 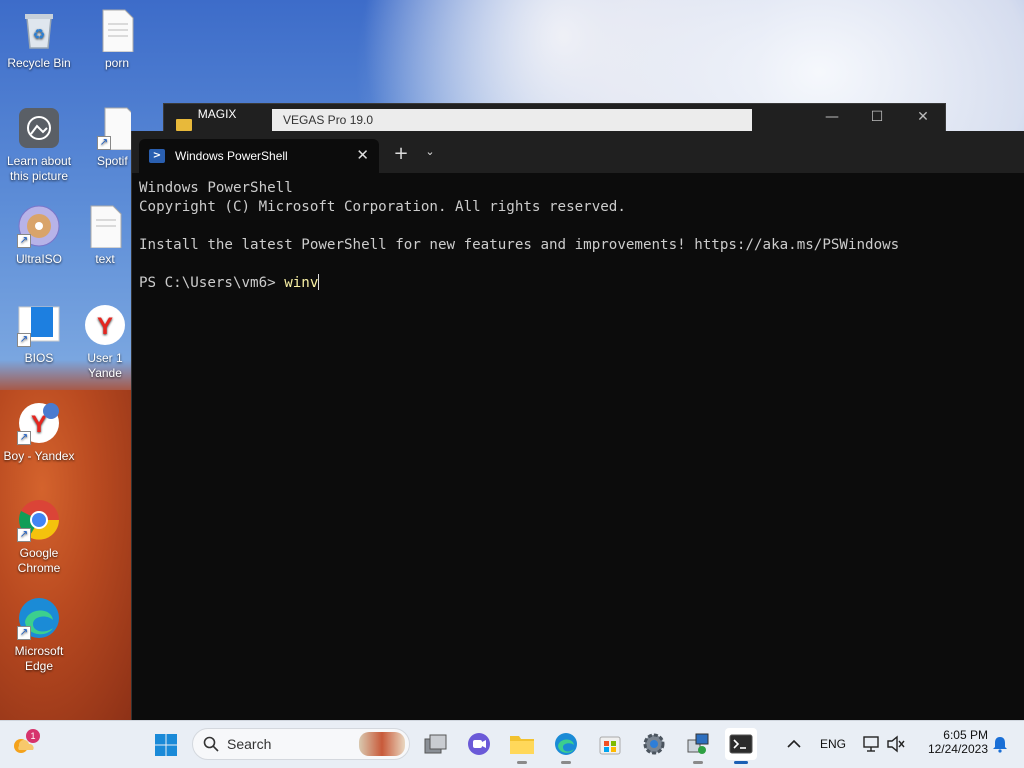 I want to click on network-app-button, so click(x=698, y=746).